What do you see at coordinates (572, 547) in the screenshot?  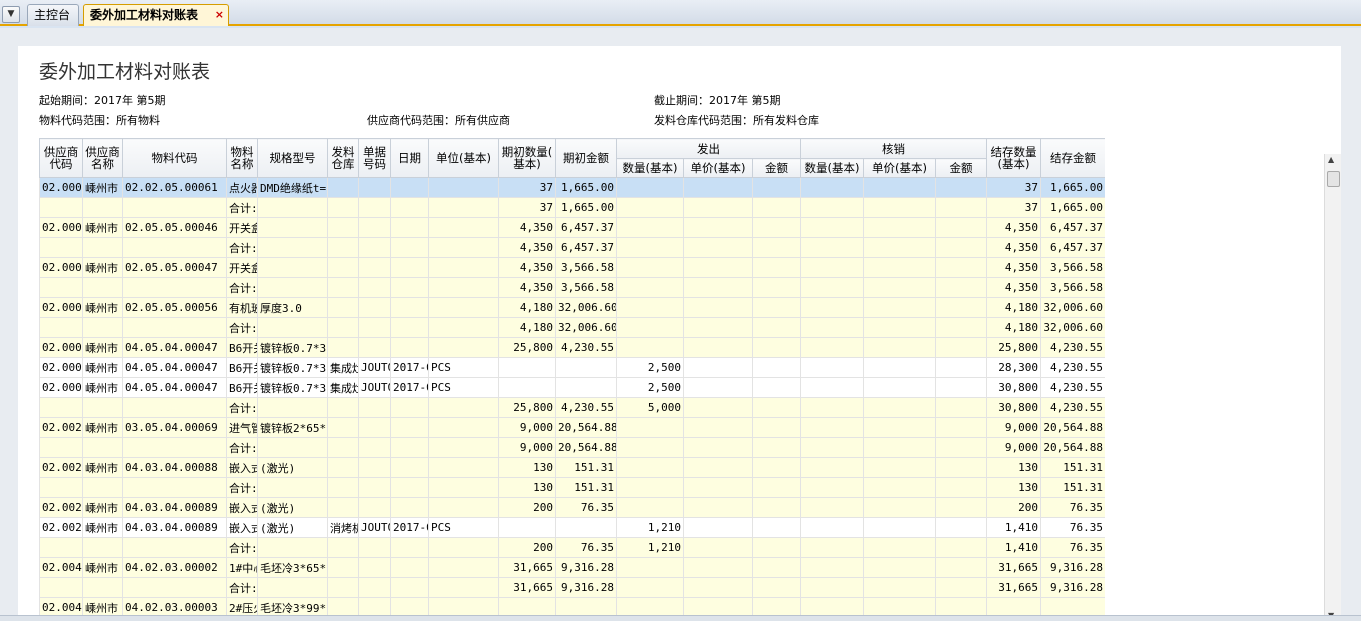 I see `table-row: 合计: 200 76.35 1,210 1,410 76.35` at bounding box center [572, 547].